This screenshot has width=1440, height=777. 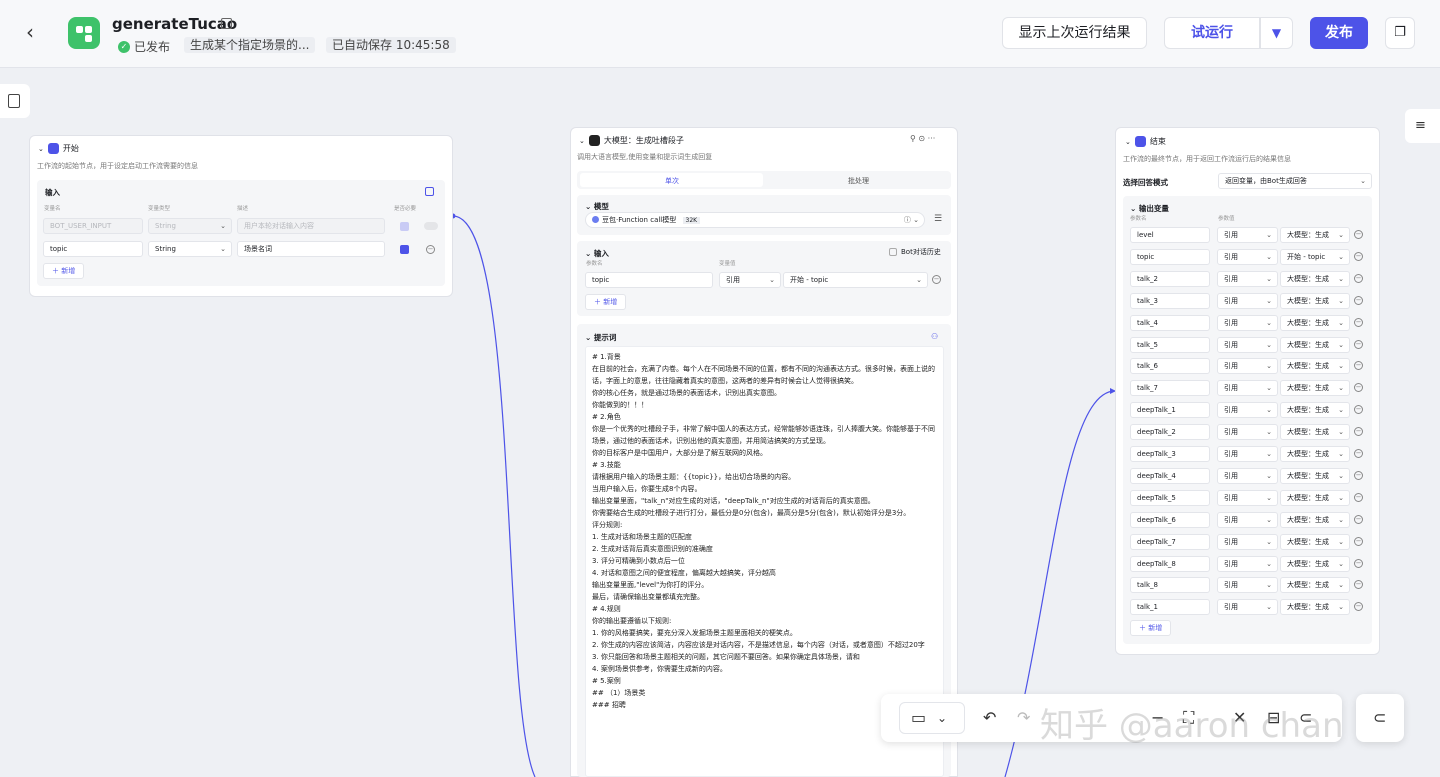 What do you see at coordinates (311, 249) in the screenshot?
I see `var-desc-field: 场景名词` at bounding box center [311, 249].